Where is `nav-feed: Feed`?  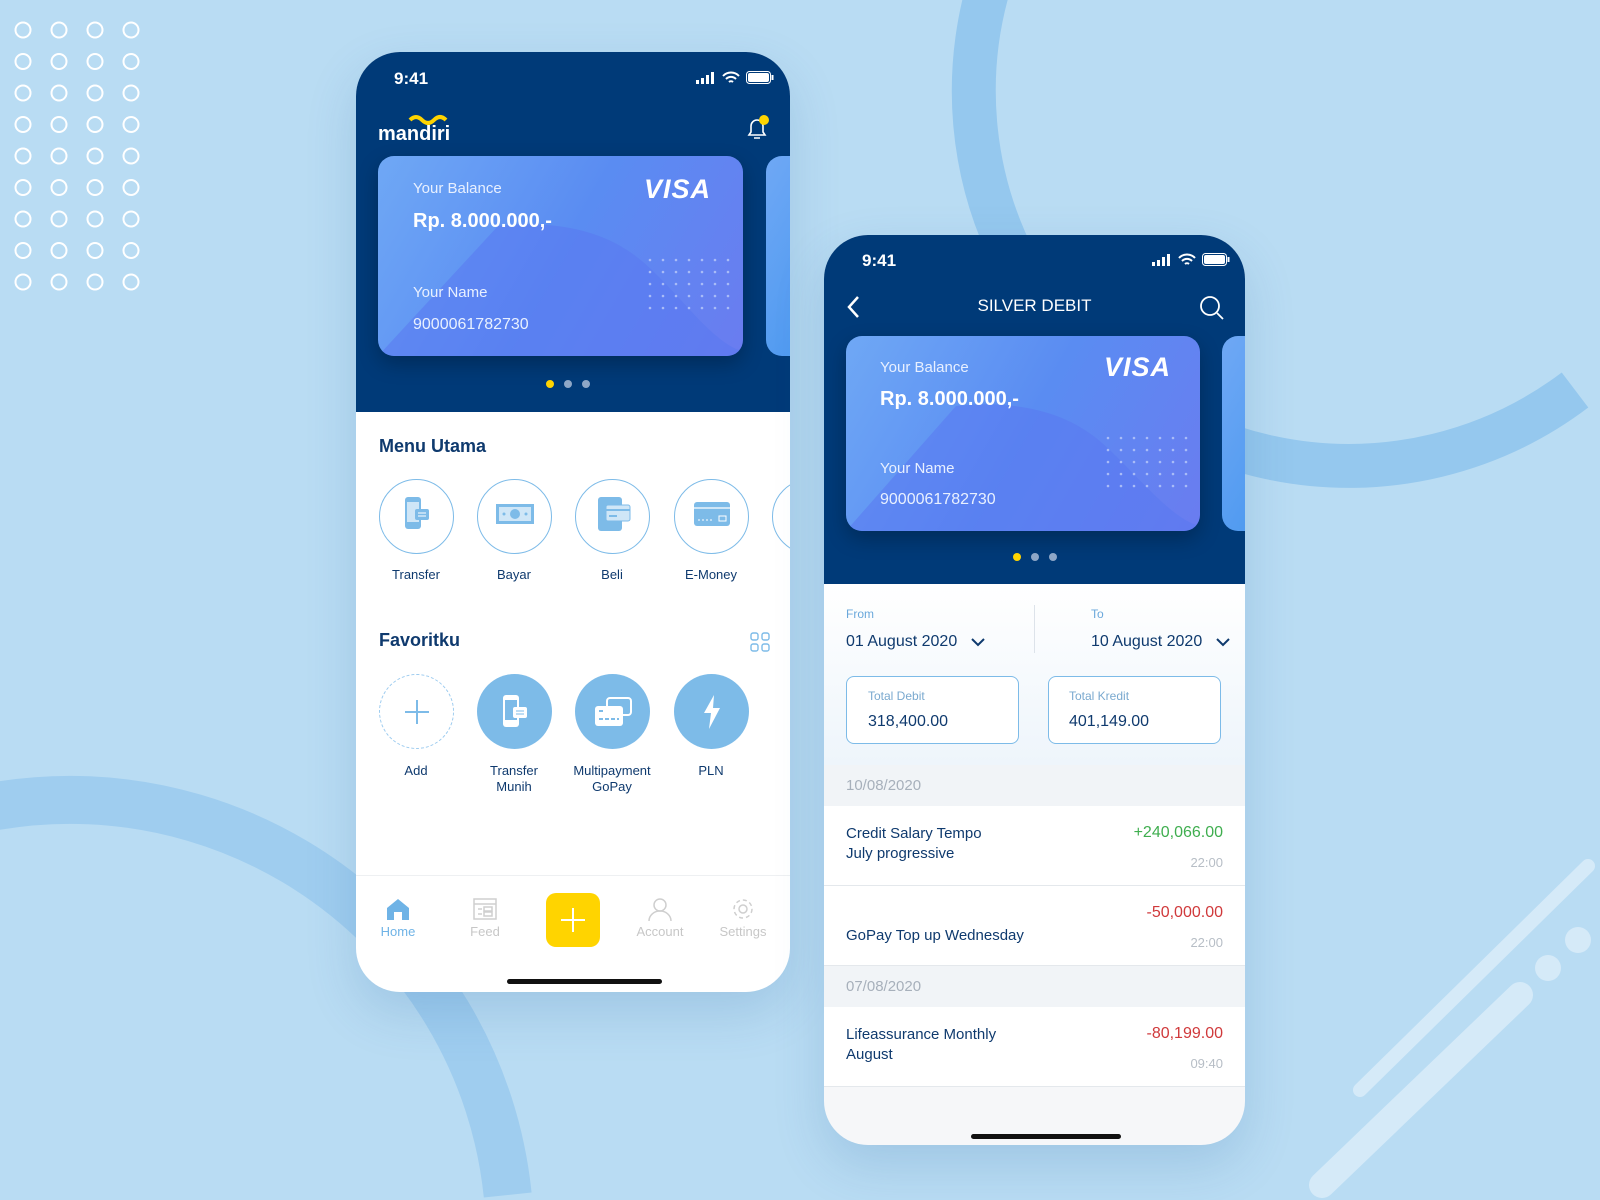
nav-feed: Feed is located at coordinates (485, 918).